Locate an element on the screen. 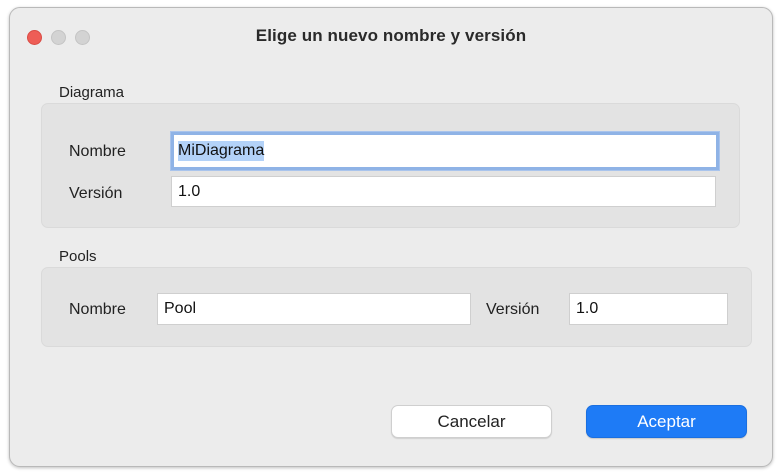 The height and width of the screenshot is (472, 782). dialog-title: Elige un nuevo nombre y versión is located at coordinates (391, 35).